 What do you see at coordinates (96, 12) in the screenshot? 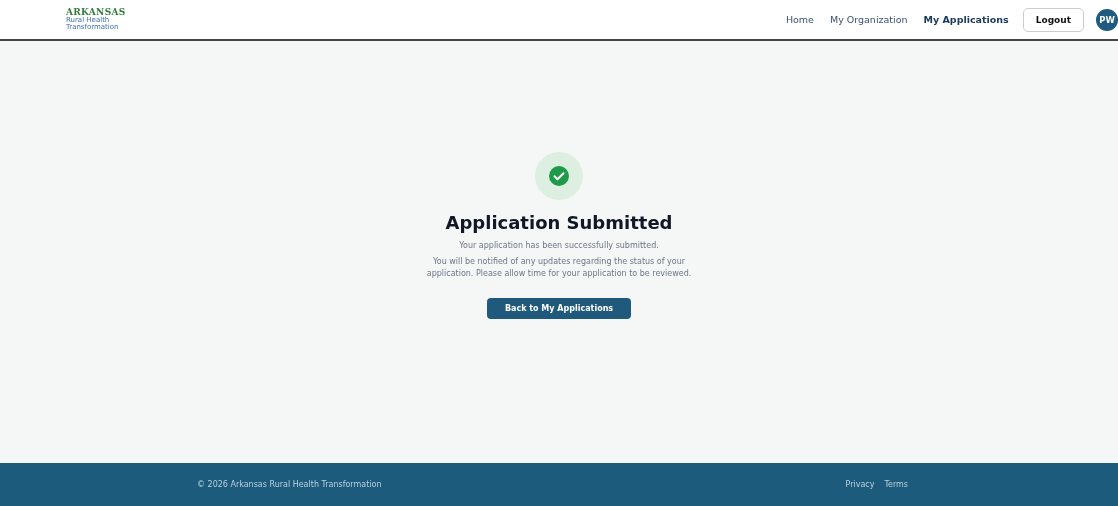
I see `logo-title: ARKANSAS` at bounding box center [96, 12].